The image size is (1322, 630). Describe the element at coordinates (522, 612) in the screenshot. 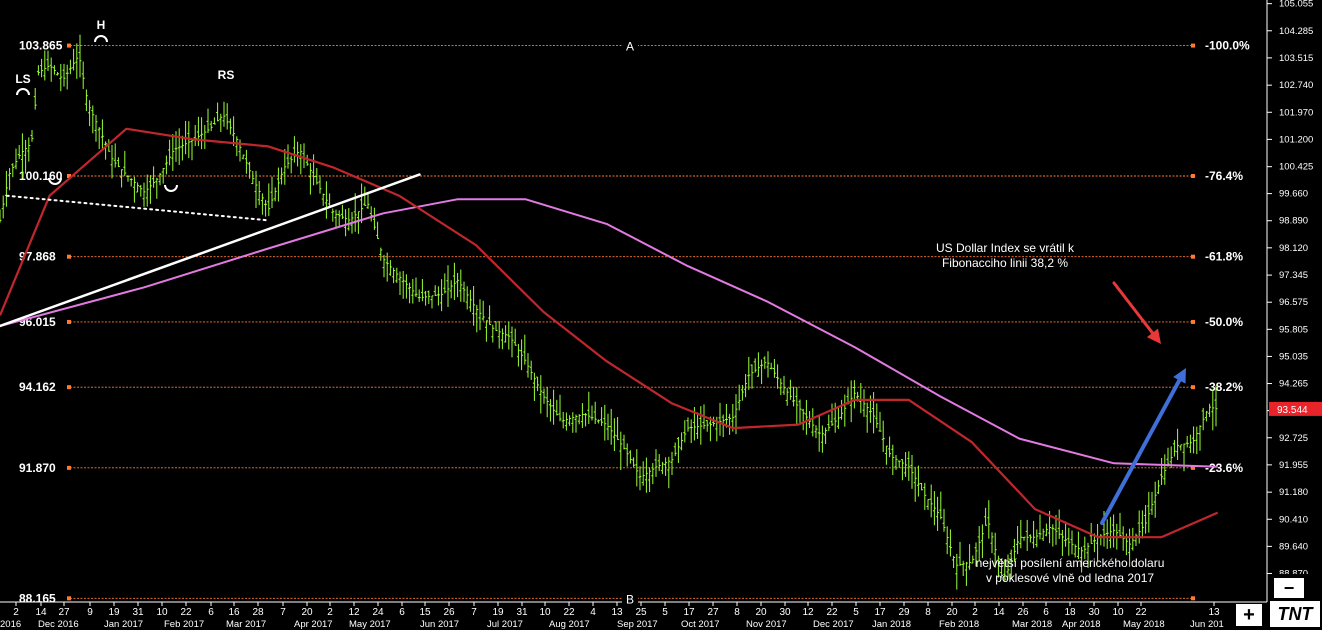

I see `x-tick-label: 31` at that location.